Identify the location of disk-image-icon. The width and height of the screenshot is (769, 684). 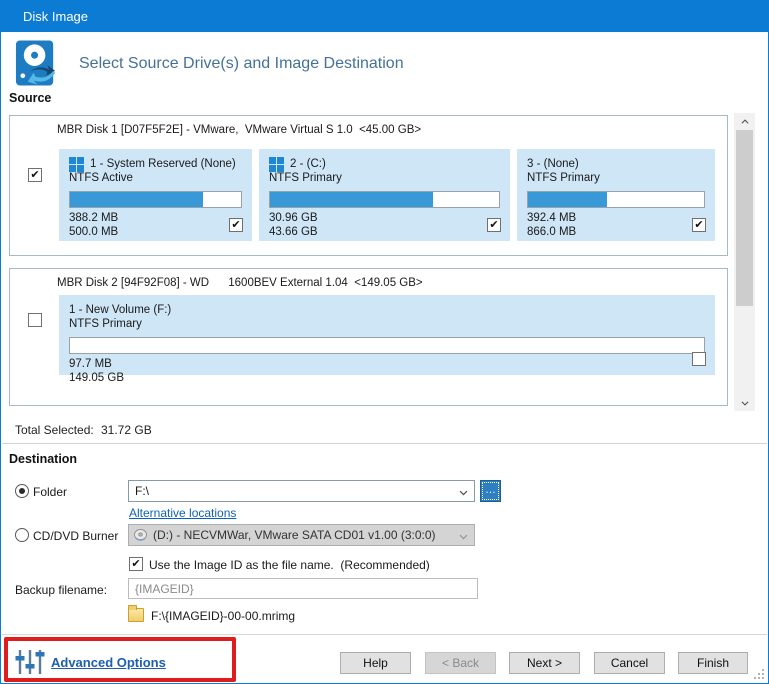
(35, 63).